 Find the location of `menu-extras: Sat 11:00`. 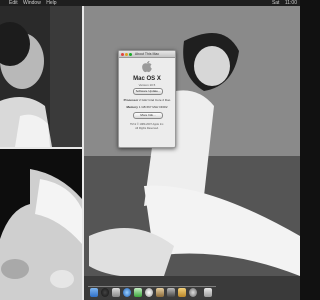

menu-extras: Sat 11:00 is located at coordinates (282, 3).